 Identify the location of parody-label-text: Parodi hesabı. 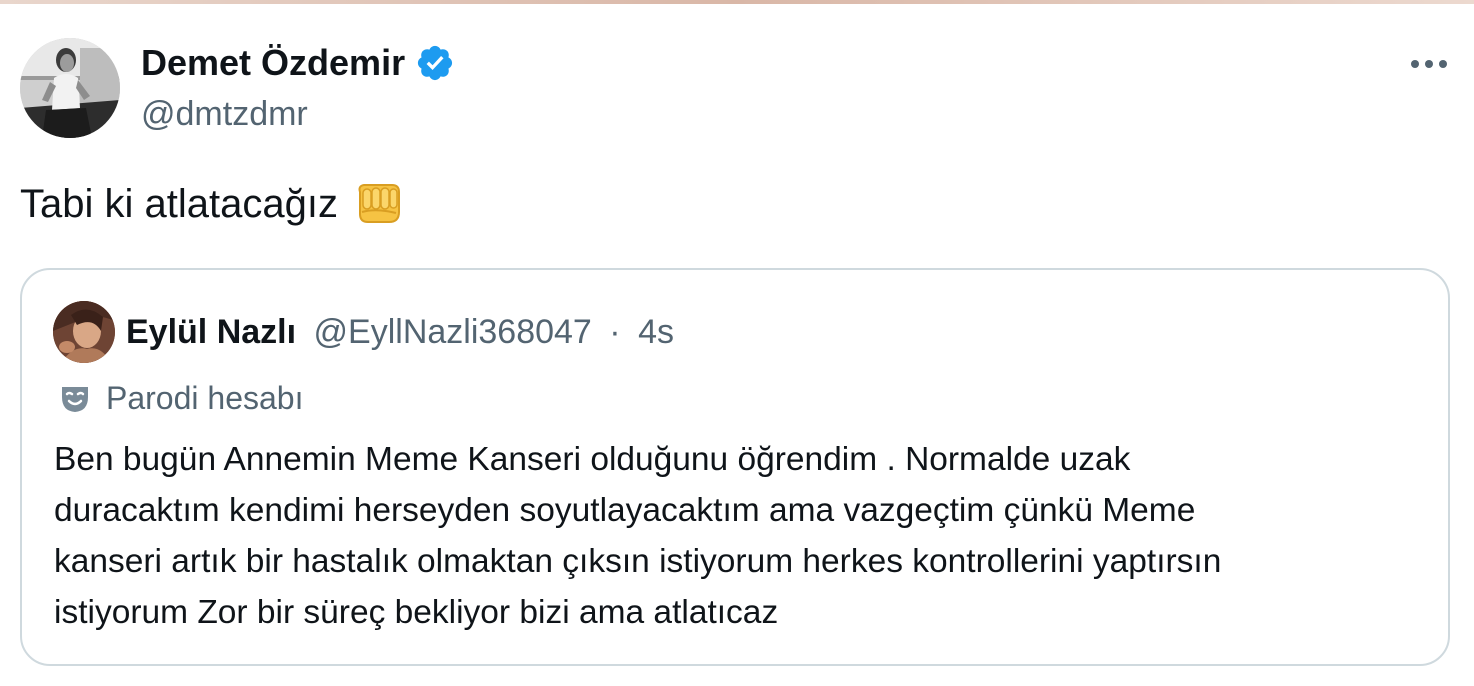
(205, 398).